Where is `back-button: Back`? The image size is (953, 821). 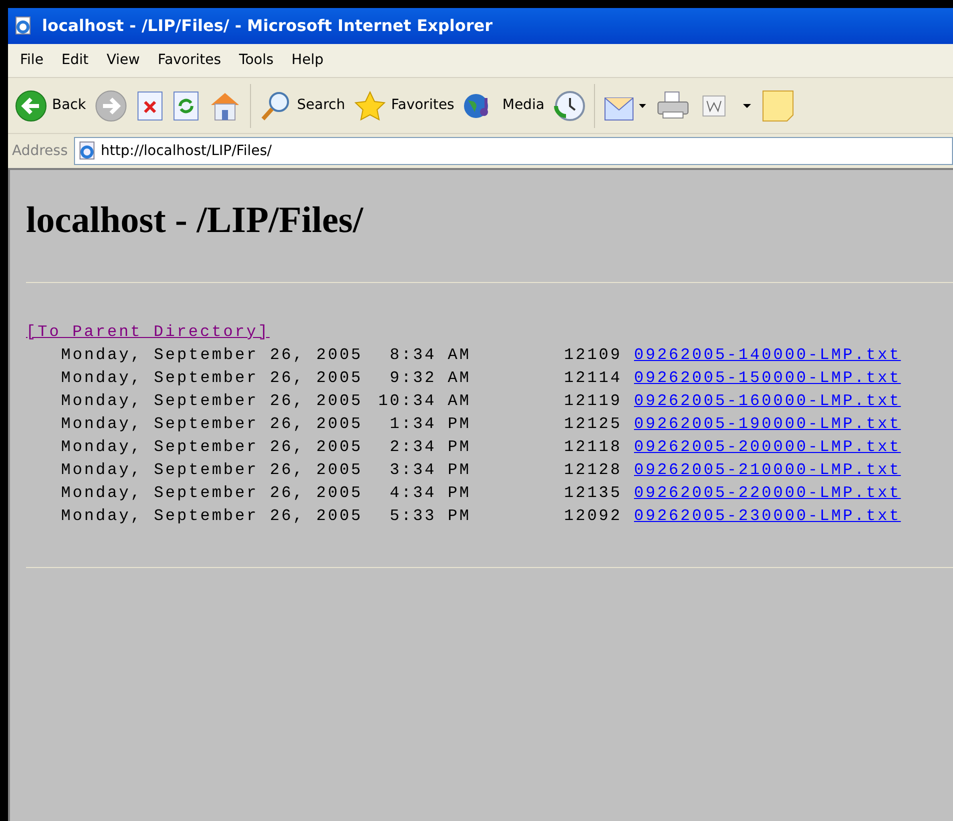
back-button: Back is located at coordinates (50, 105).